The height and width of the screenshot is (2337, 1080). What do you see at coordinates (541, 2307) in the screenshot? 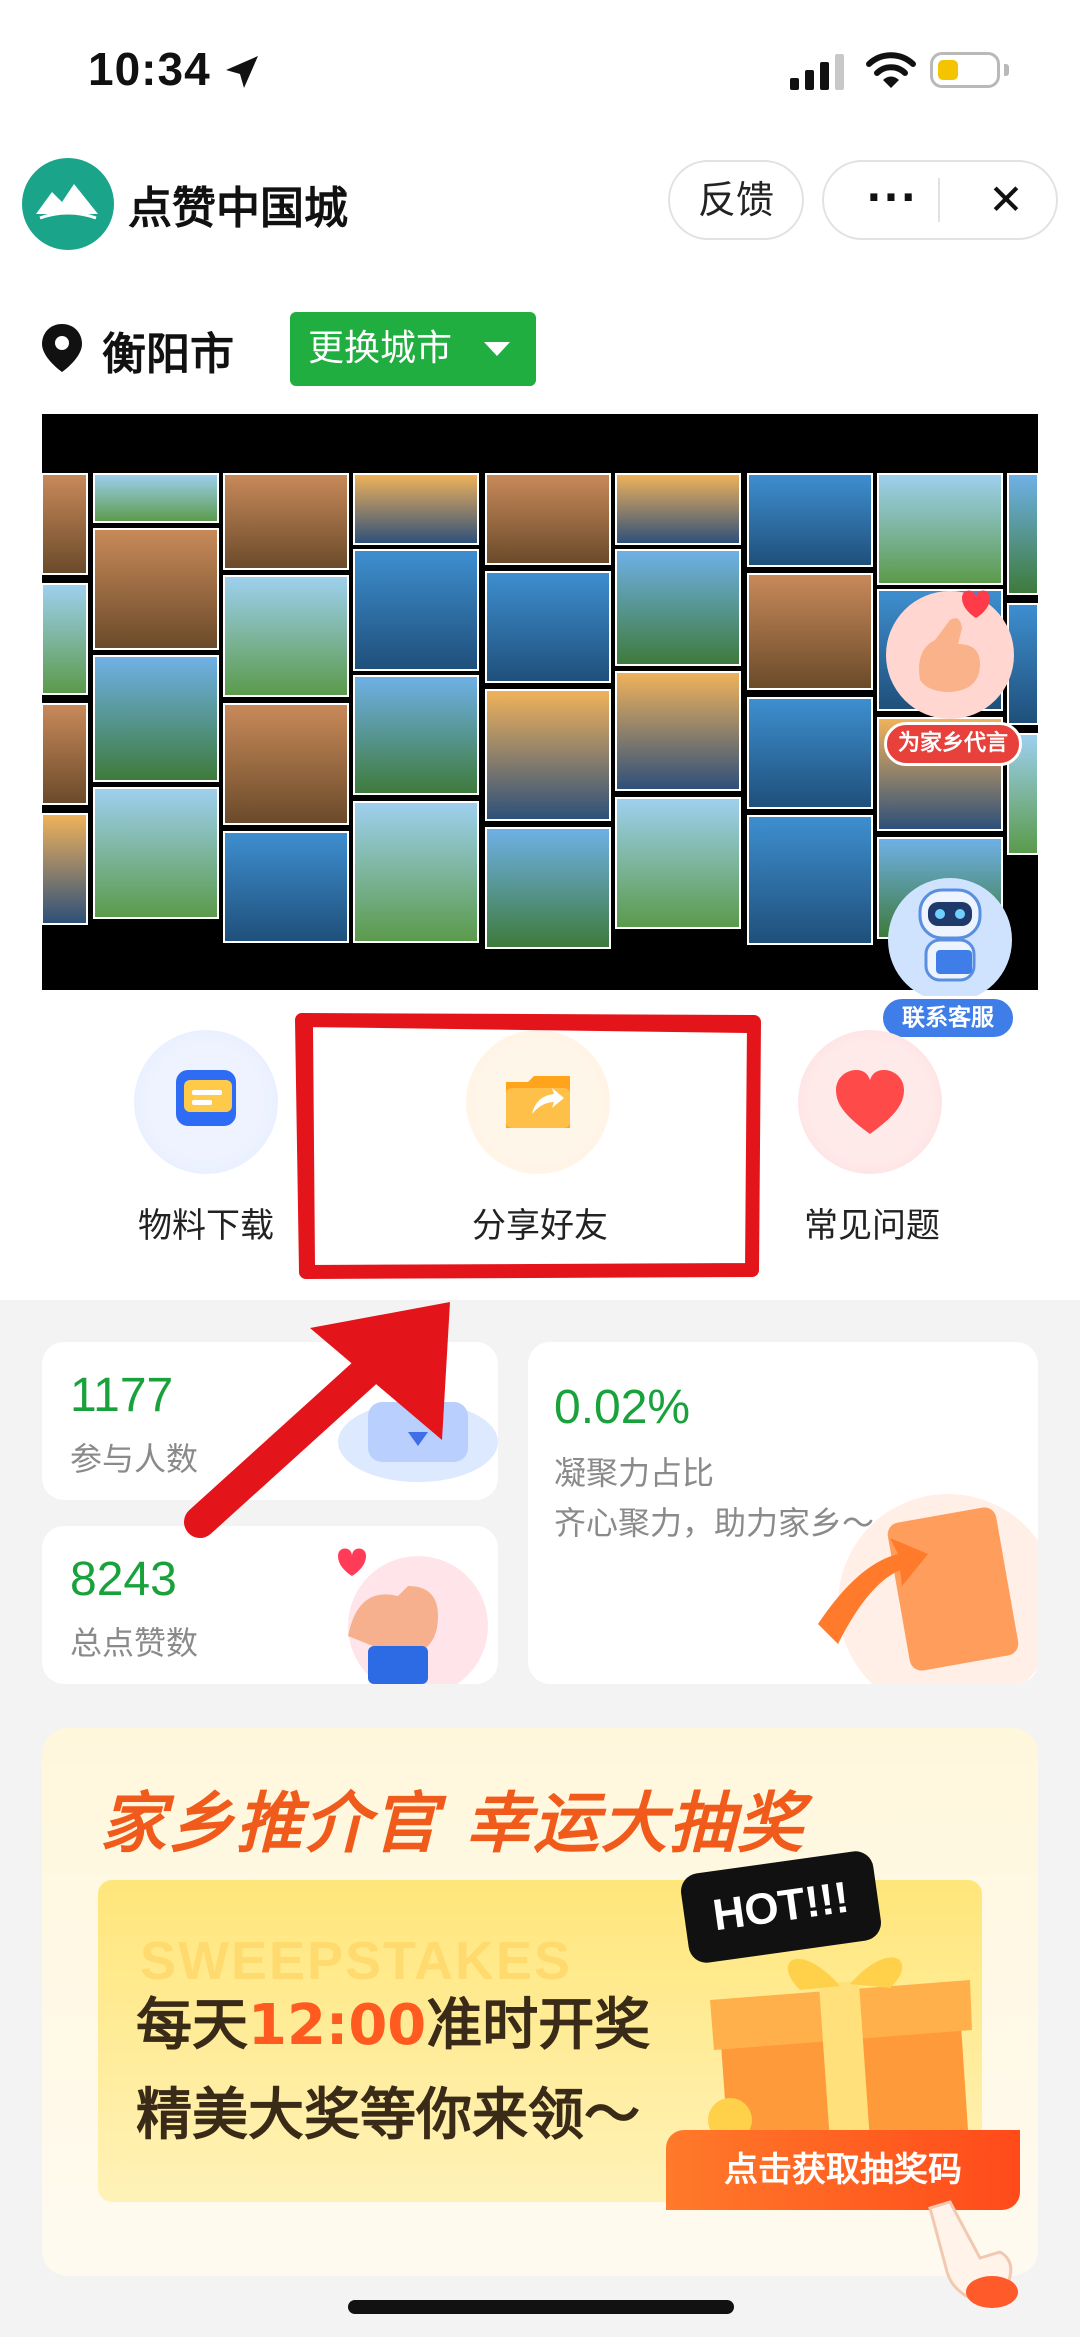
I see `home-indicator` at bounding box center [541, 2307].